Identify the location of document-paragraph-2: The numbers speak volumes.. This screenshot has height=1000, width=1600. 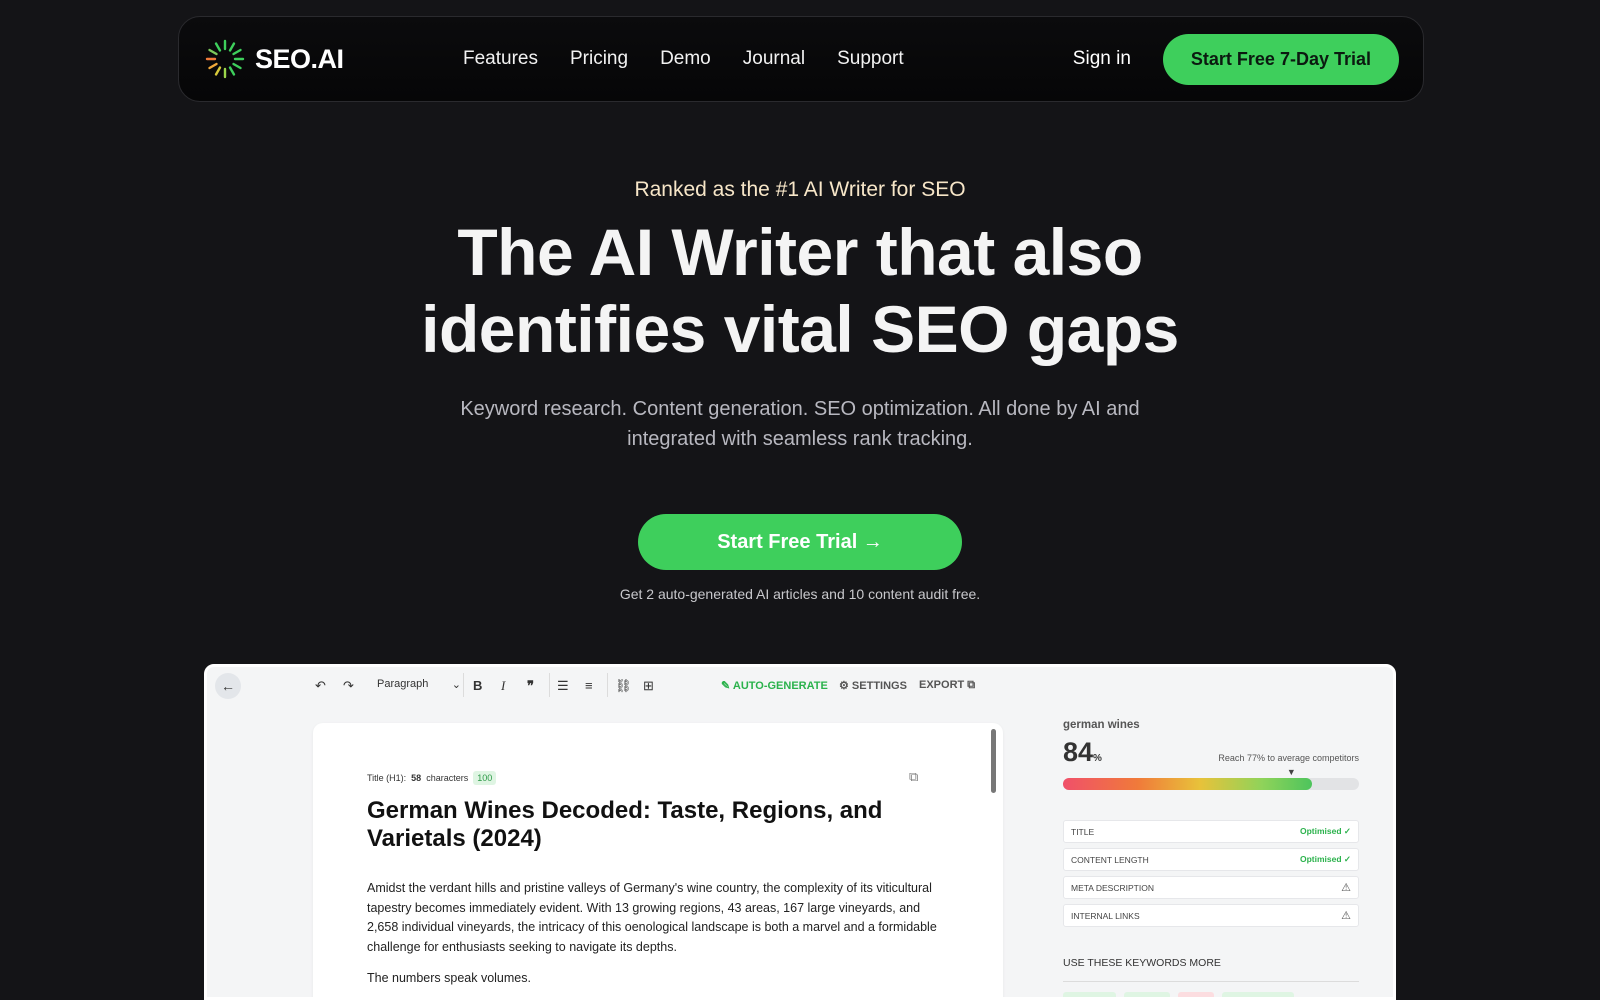
(449, 978).